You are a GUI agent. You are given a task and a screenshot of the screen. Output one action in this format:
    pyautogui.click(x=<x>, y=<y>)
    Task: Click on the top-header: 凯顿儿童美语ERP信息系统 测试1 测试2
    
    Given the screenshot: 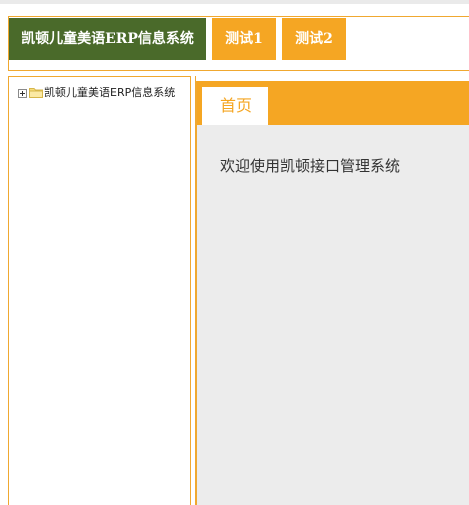 What is the action you would take?
    pyautogui.click(x=238, y=43)
    